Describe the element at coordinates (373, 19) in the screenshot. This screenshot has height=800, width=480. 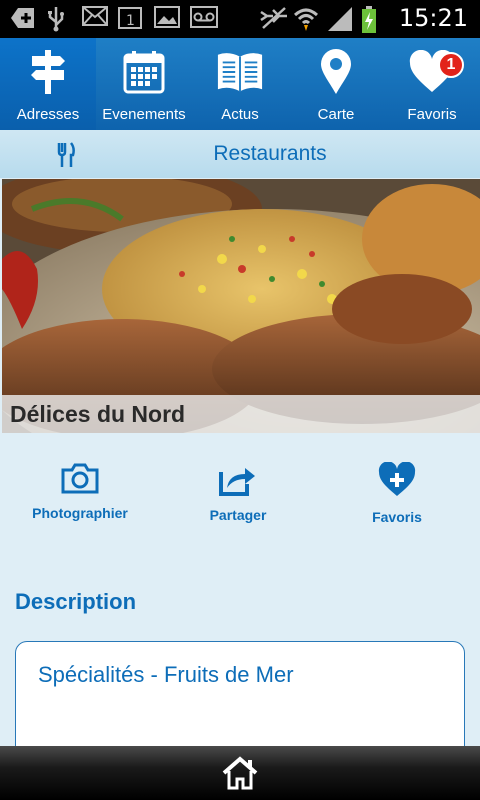
I see `battery-icon` at that location.